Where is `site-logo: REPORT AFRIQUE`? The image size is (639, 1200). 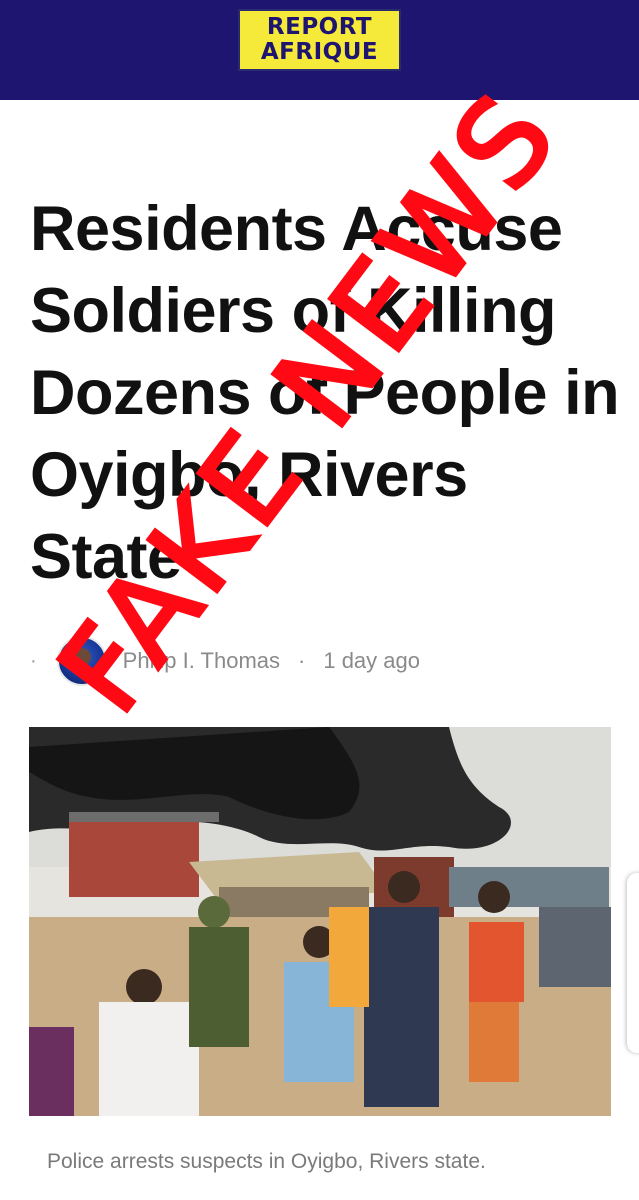 site-logo: REPORT AFRIQUE is located at coordinates (319, 40).